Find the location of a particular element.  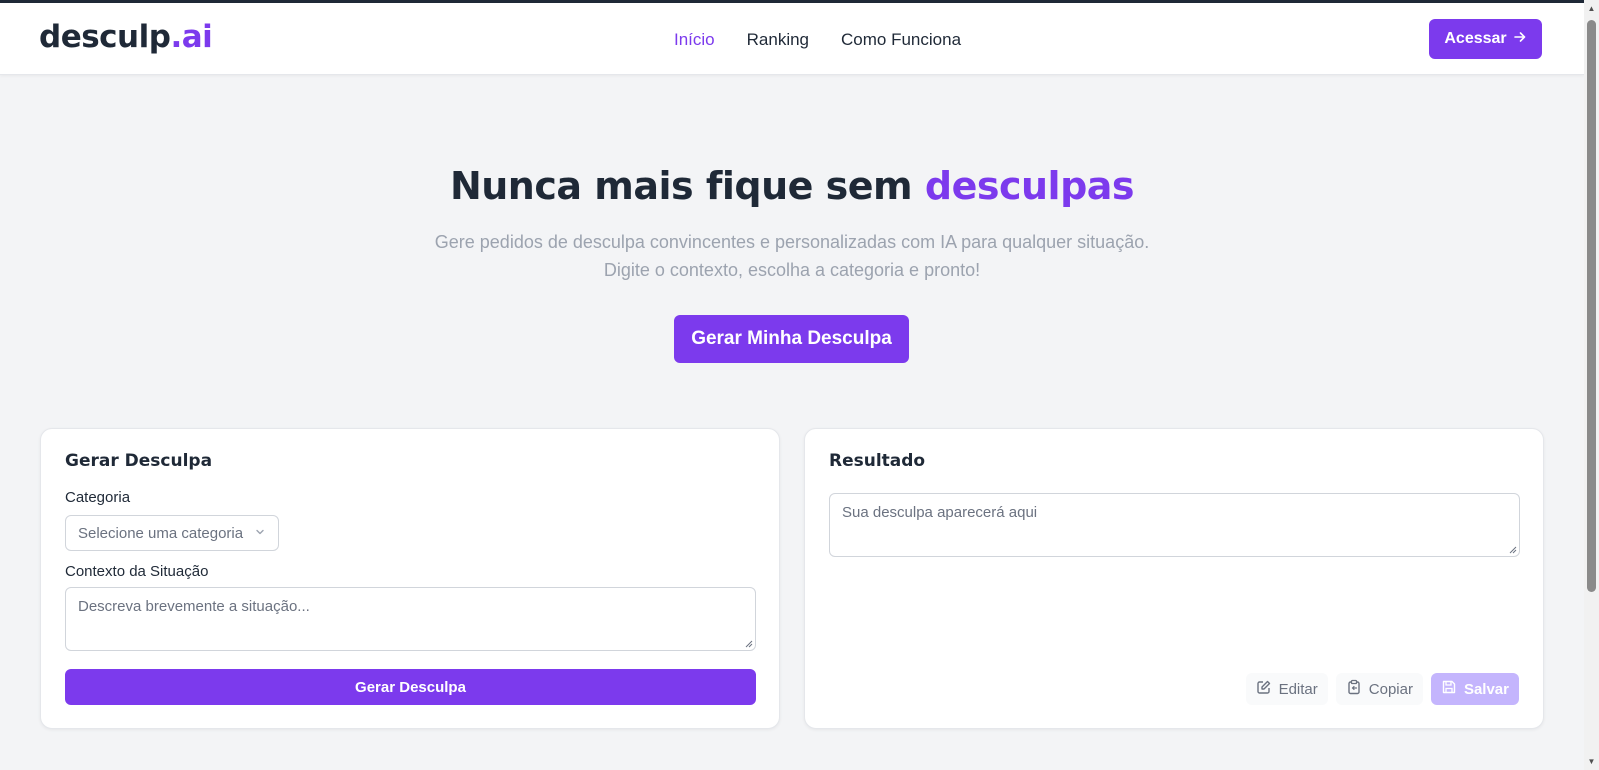

scrollbar-thumb is located at coordinates (1591, 306).